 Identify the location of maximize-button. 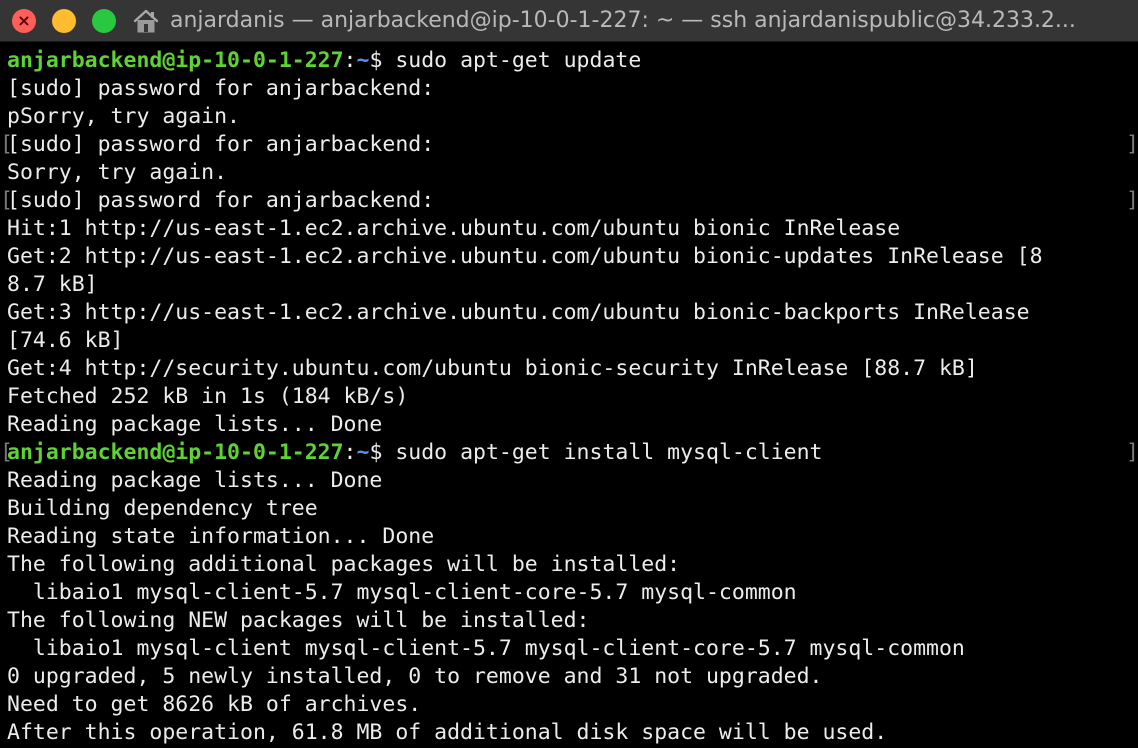
(104, 21).